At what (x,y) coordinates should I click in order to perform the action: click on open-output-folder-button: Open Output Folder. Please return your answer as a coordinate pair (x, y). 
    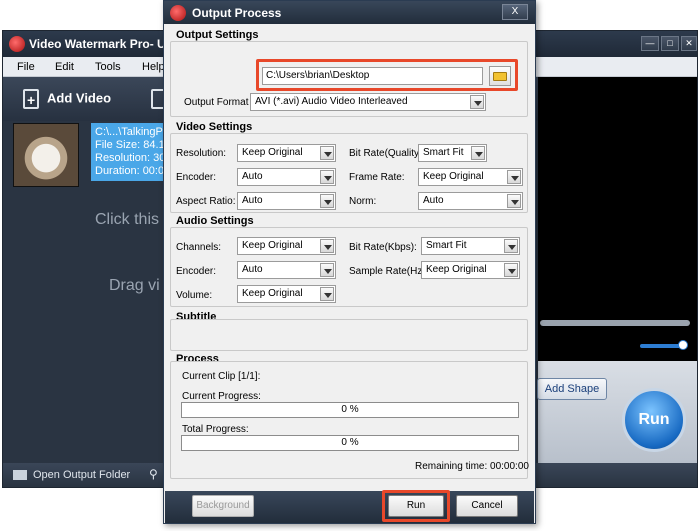
    Looking at the image, I should click on (71, 475).